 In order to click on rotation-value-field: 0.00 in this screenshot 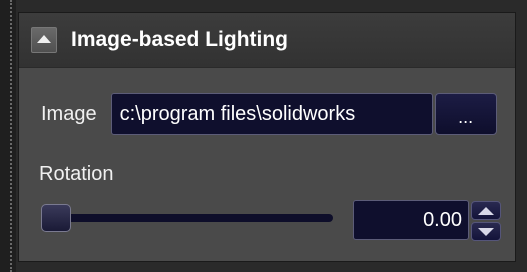, I will do `click(411, 220)`.